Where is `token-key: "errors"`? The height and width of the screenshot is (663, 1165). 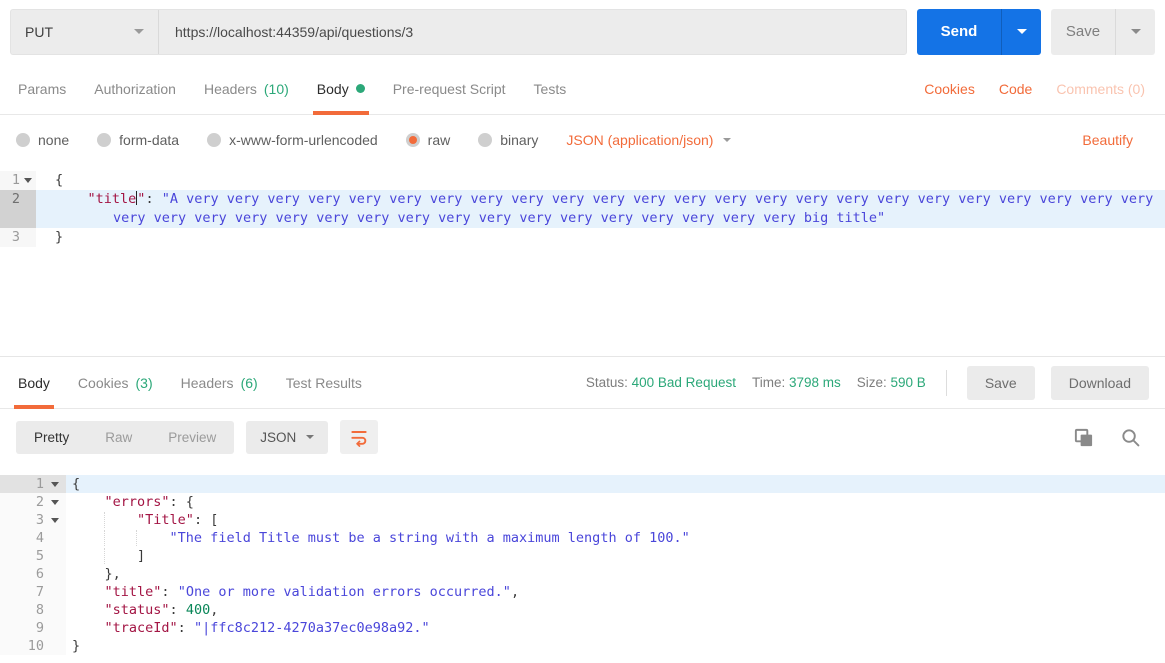
token-key: "errors" is located at coordinates (137, 502).